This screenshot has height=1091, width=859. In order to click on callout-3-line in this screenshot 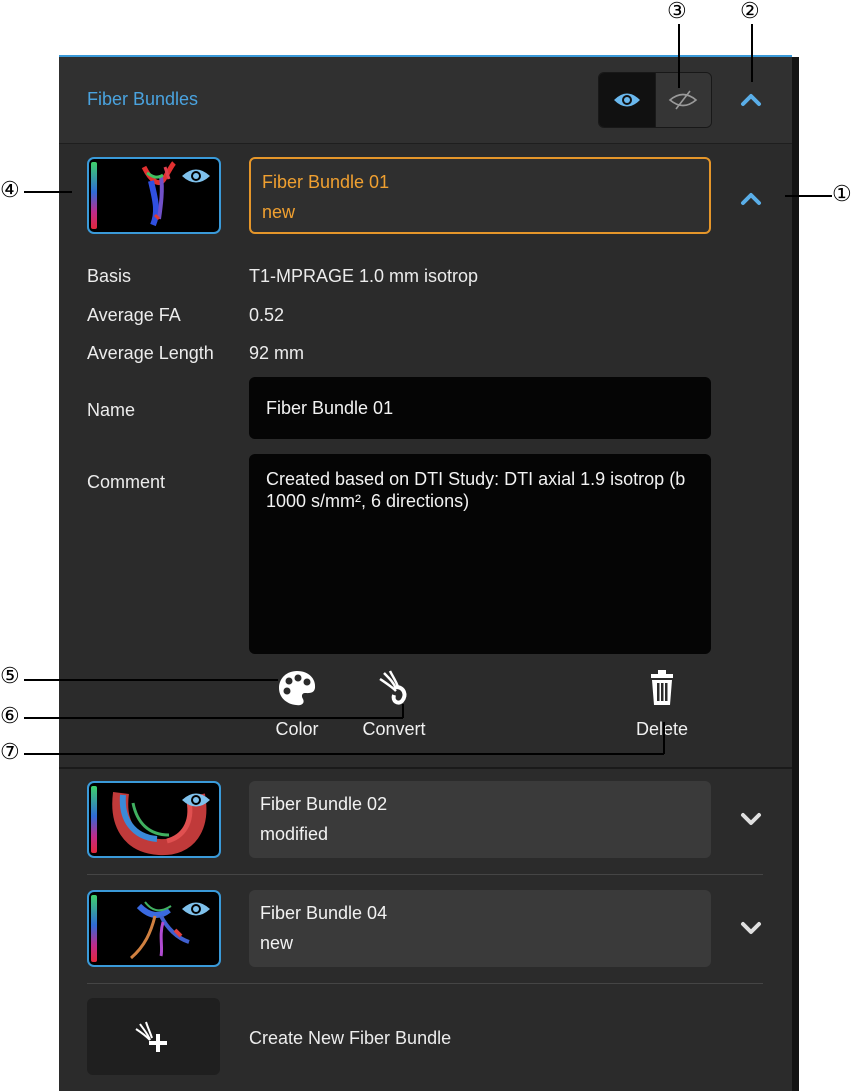, I will do `click(679, 56)`.